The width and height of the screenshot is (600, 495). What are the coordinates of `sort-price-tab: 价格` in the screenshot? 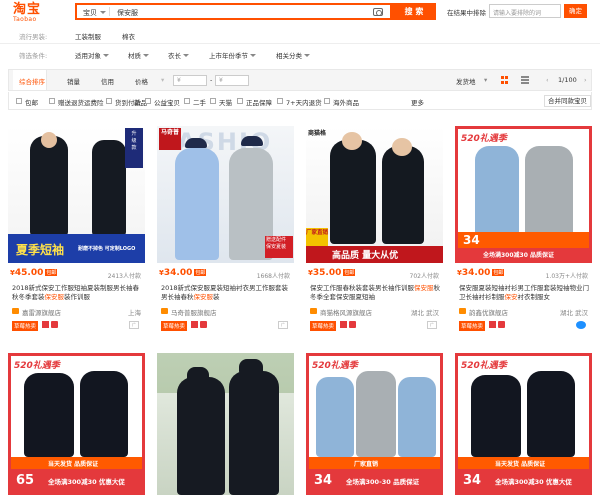 It's located at (141, 81).